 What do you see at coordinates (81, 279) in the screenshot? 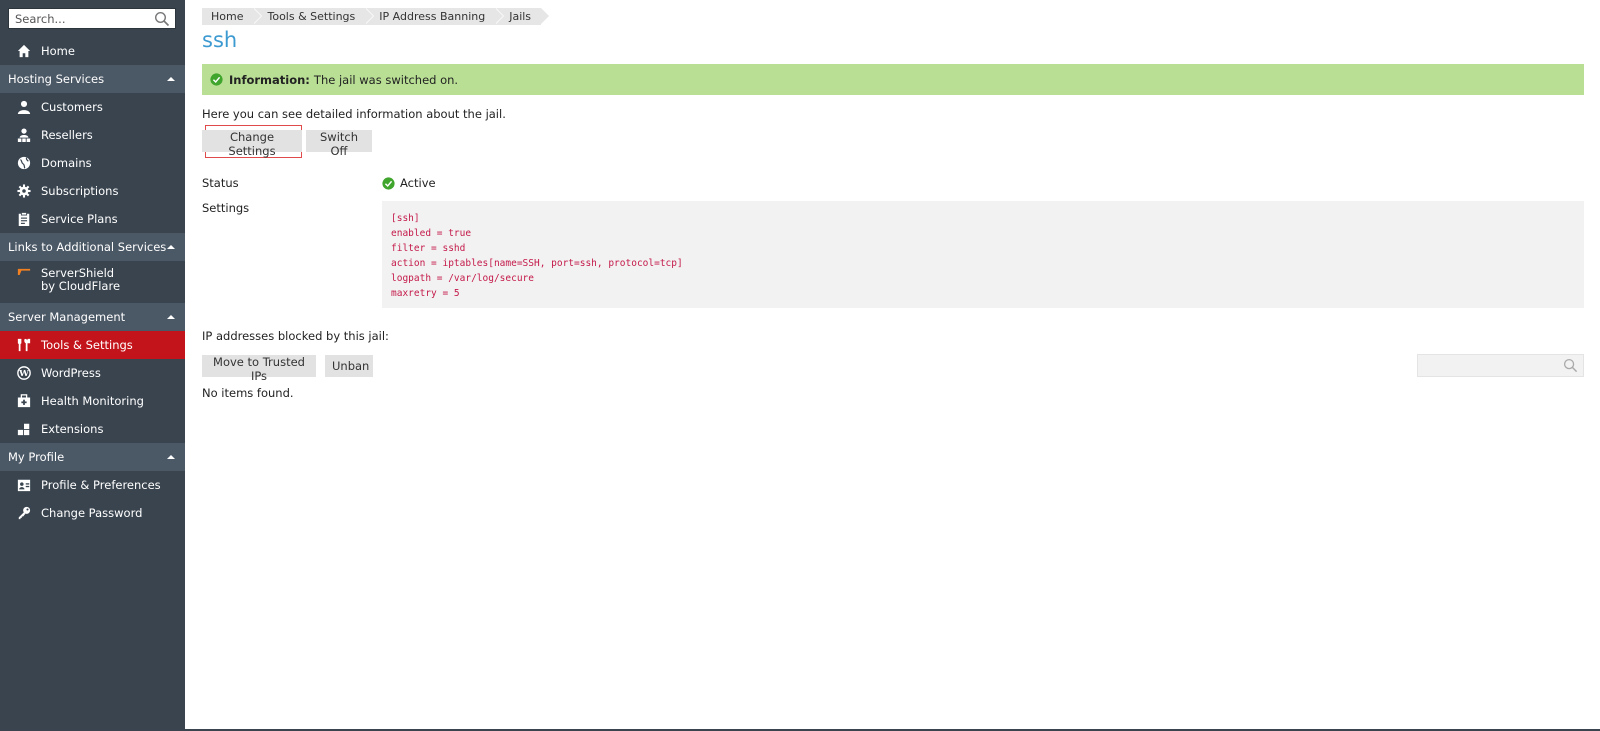
I see `sidebar-item-label: ServerShield by CloudFlare` at bounding box center [81, 279].